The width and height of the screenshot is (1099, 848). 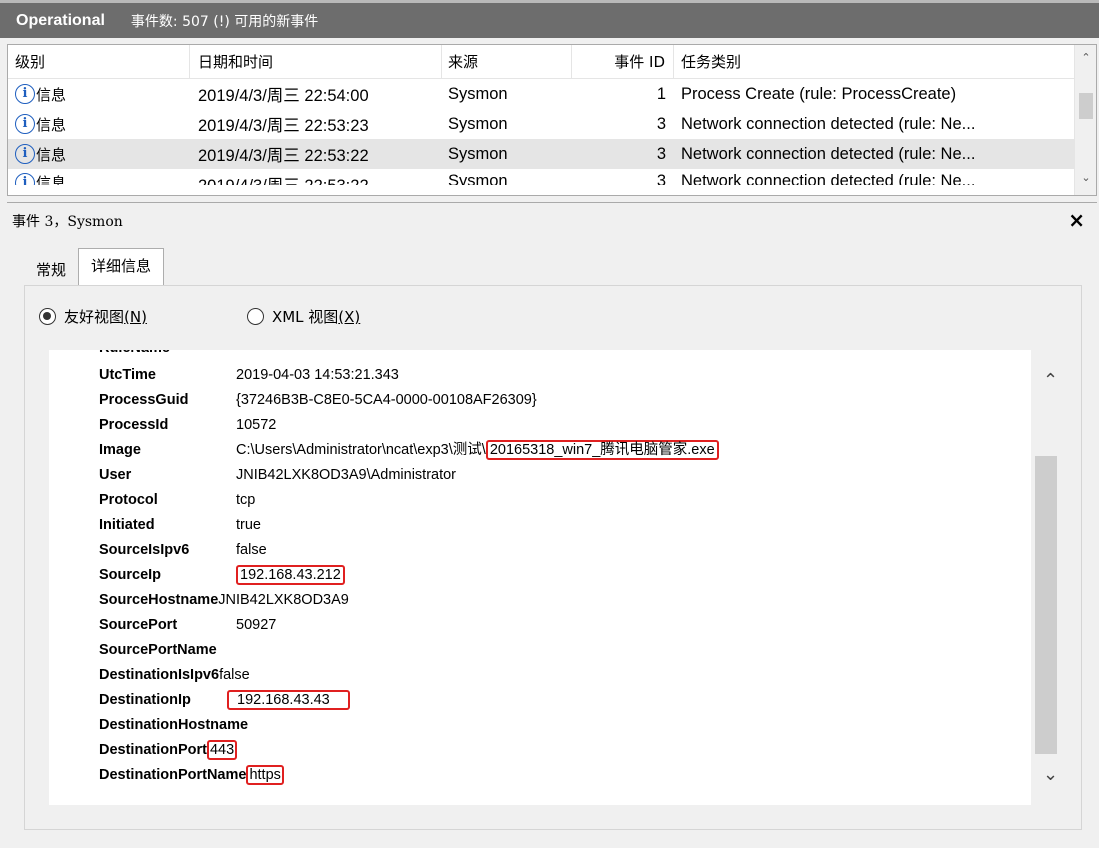 What do you see at coordinates (290, 575) in the screenshot?
I see `highlight-box: 192.168.43.212` at bounding box center [290, 575].